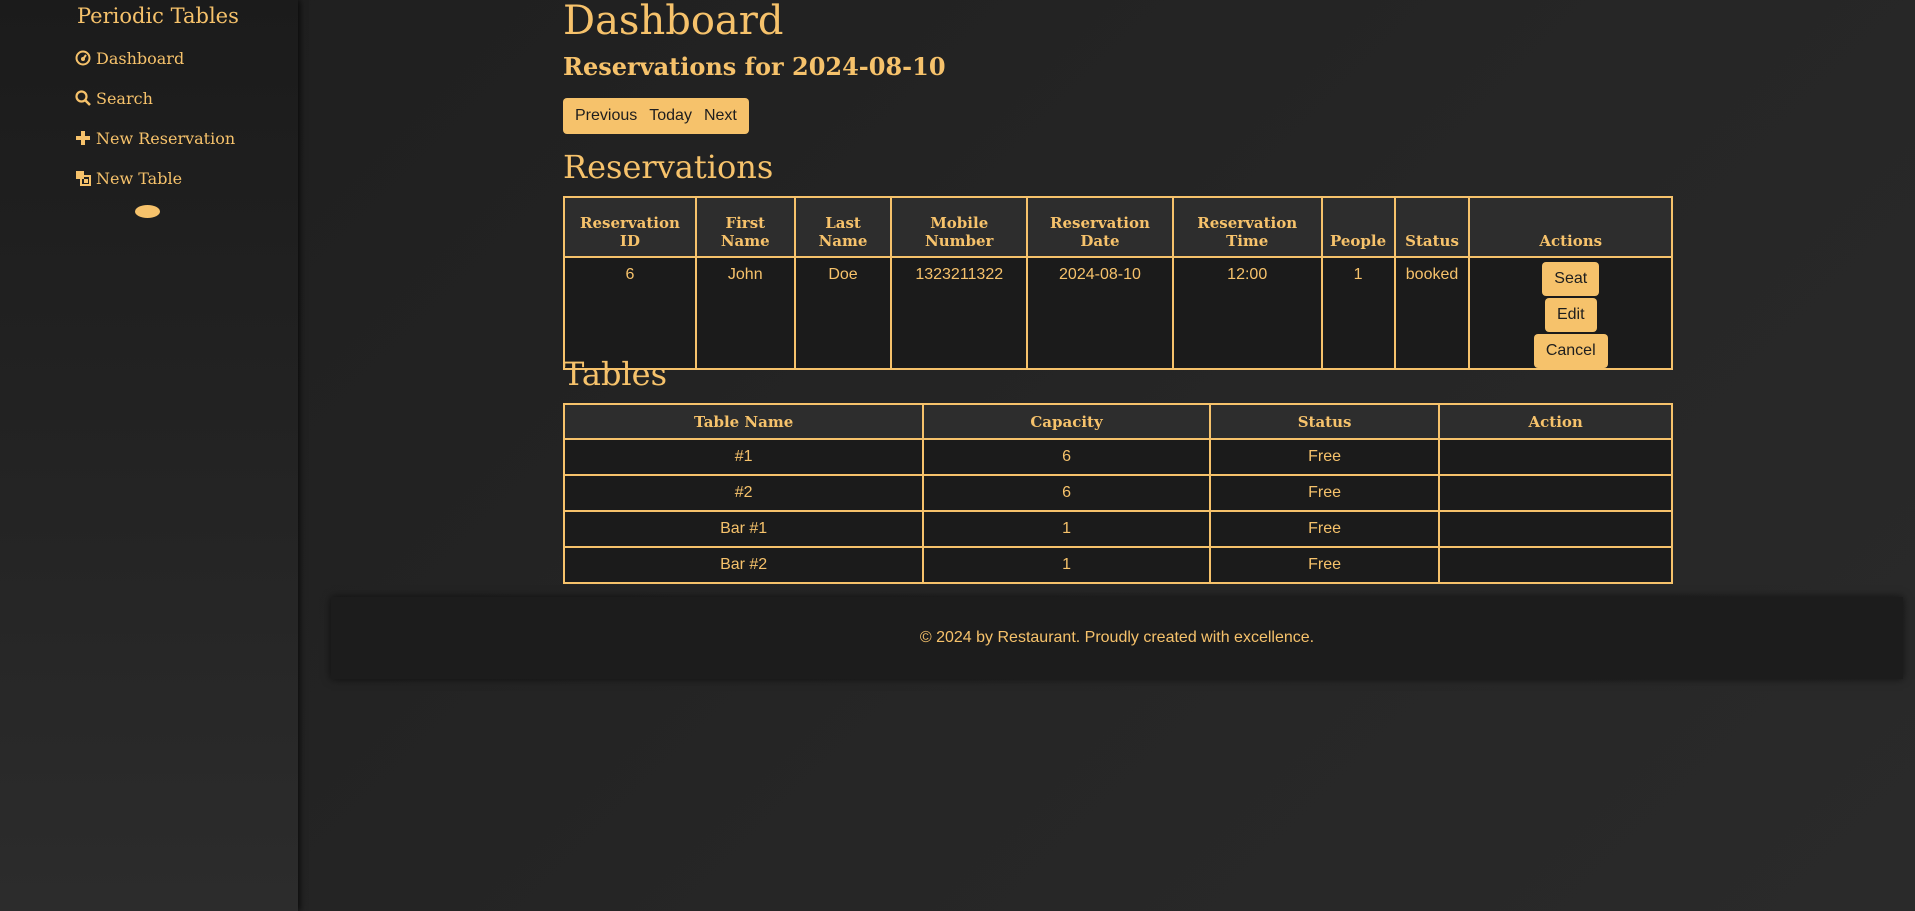 The height and width of the screenshot is (911, 1915). What do you see at coordinates (1432, 313) in the screenshot?
I see `reservation-status: booked` at bounding box center [1432, 313].